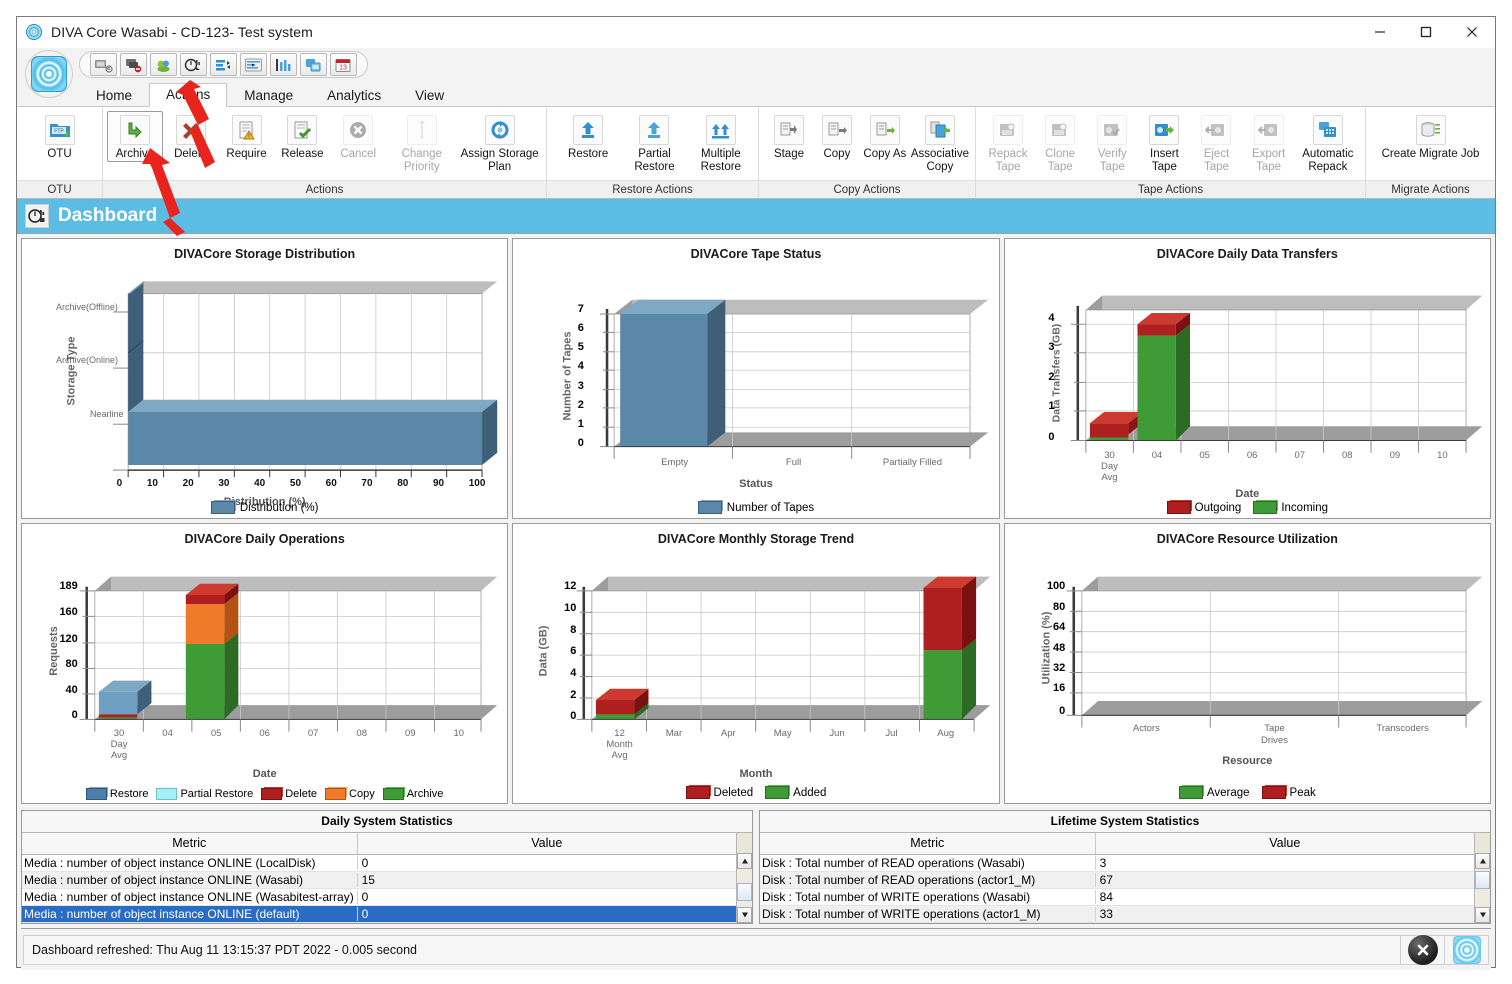 This screenshot has width=1512, height=984. I want to click on ytick-10: 10, so click(570, 608).